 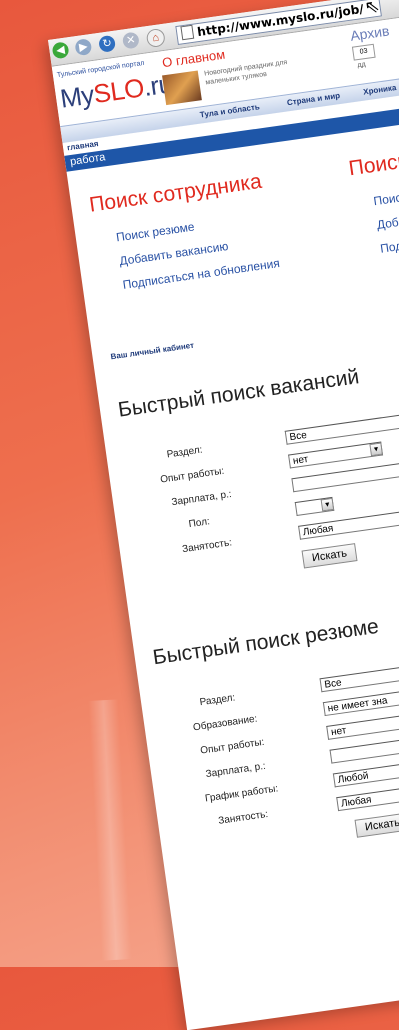 I want to click on vacancy-label-salary: Зарплата, р.:, so click(x=201, y=498).